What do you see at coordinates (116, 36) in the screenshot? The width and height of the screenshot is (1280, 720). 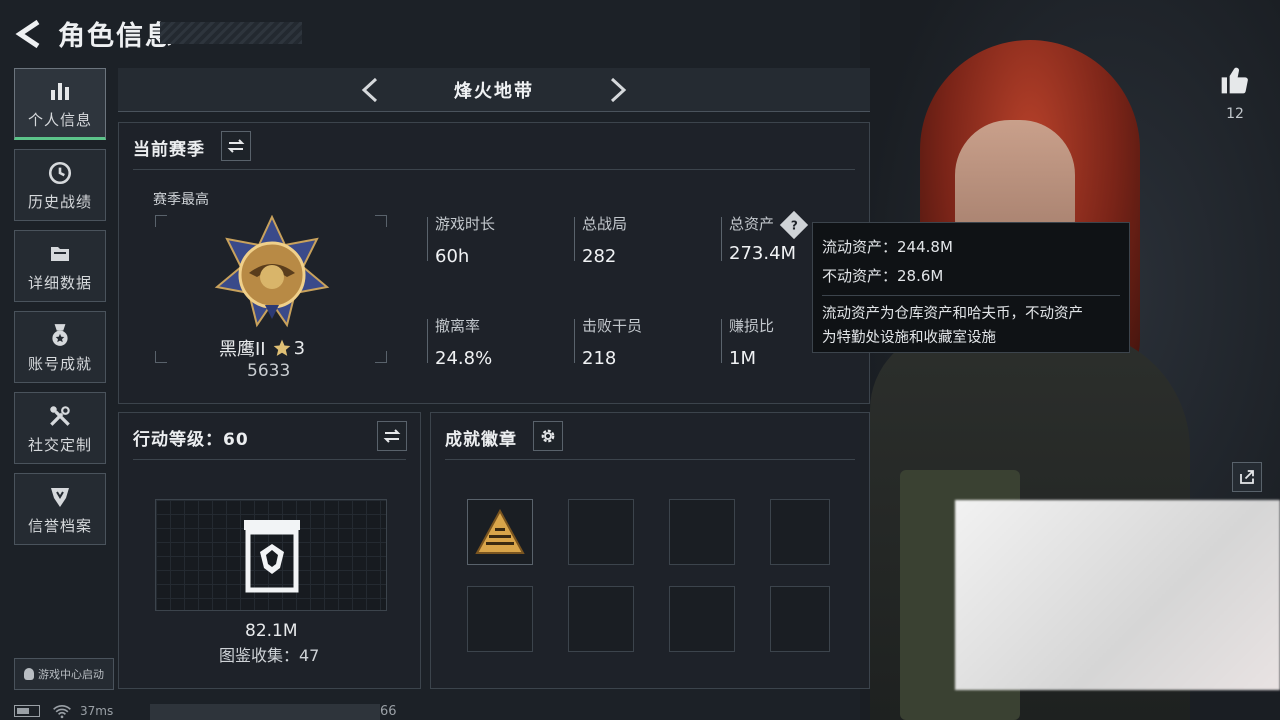 I see `page-title: 角色信息` at bounding box center [116, 36].